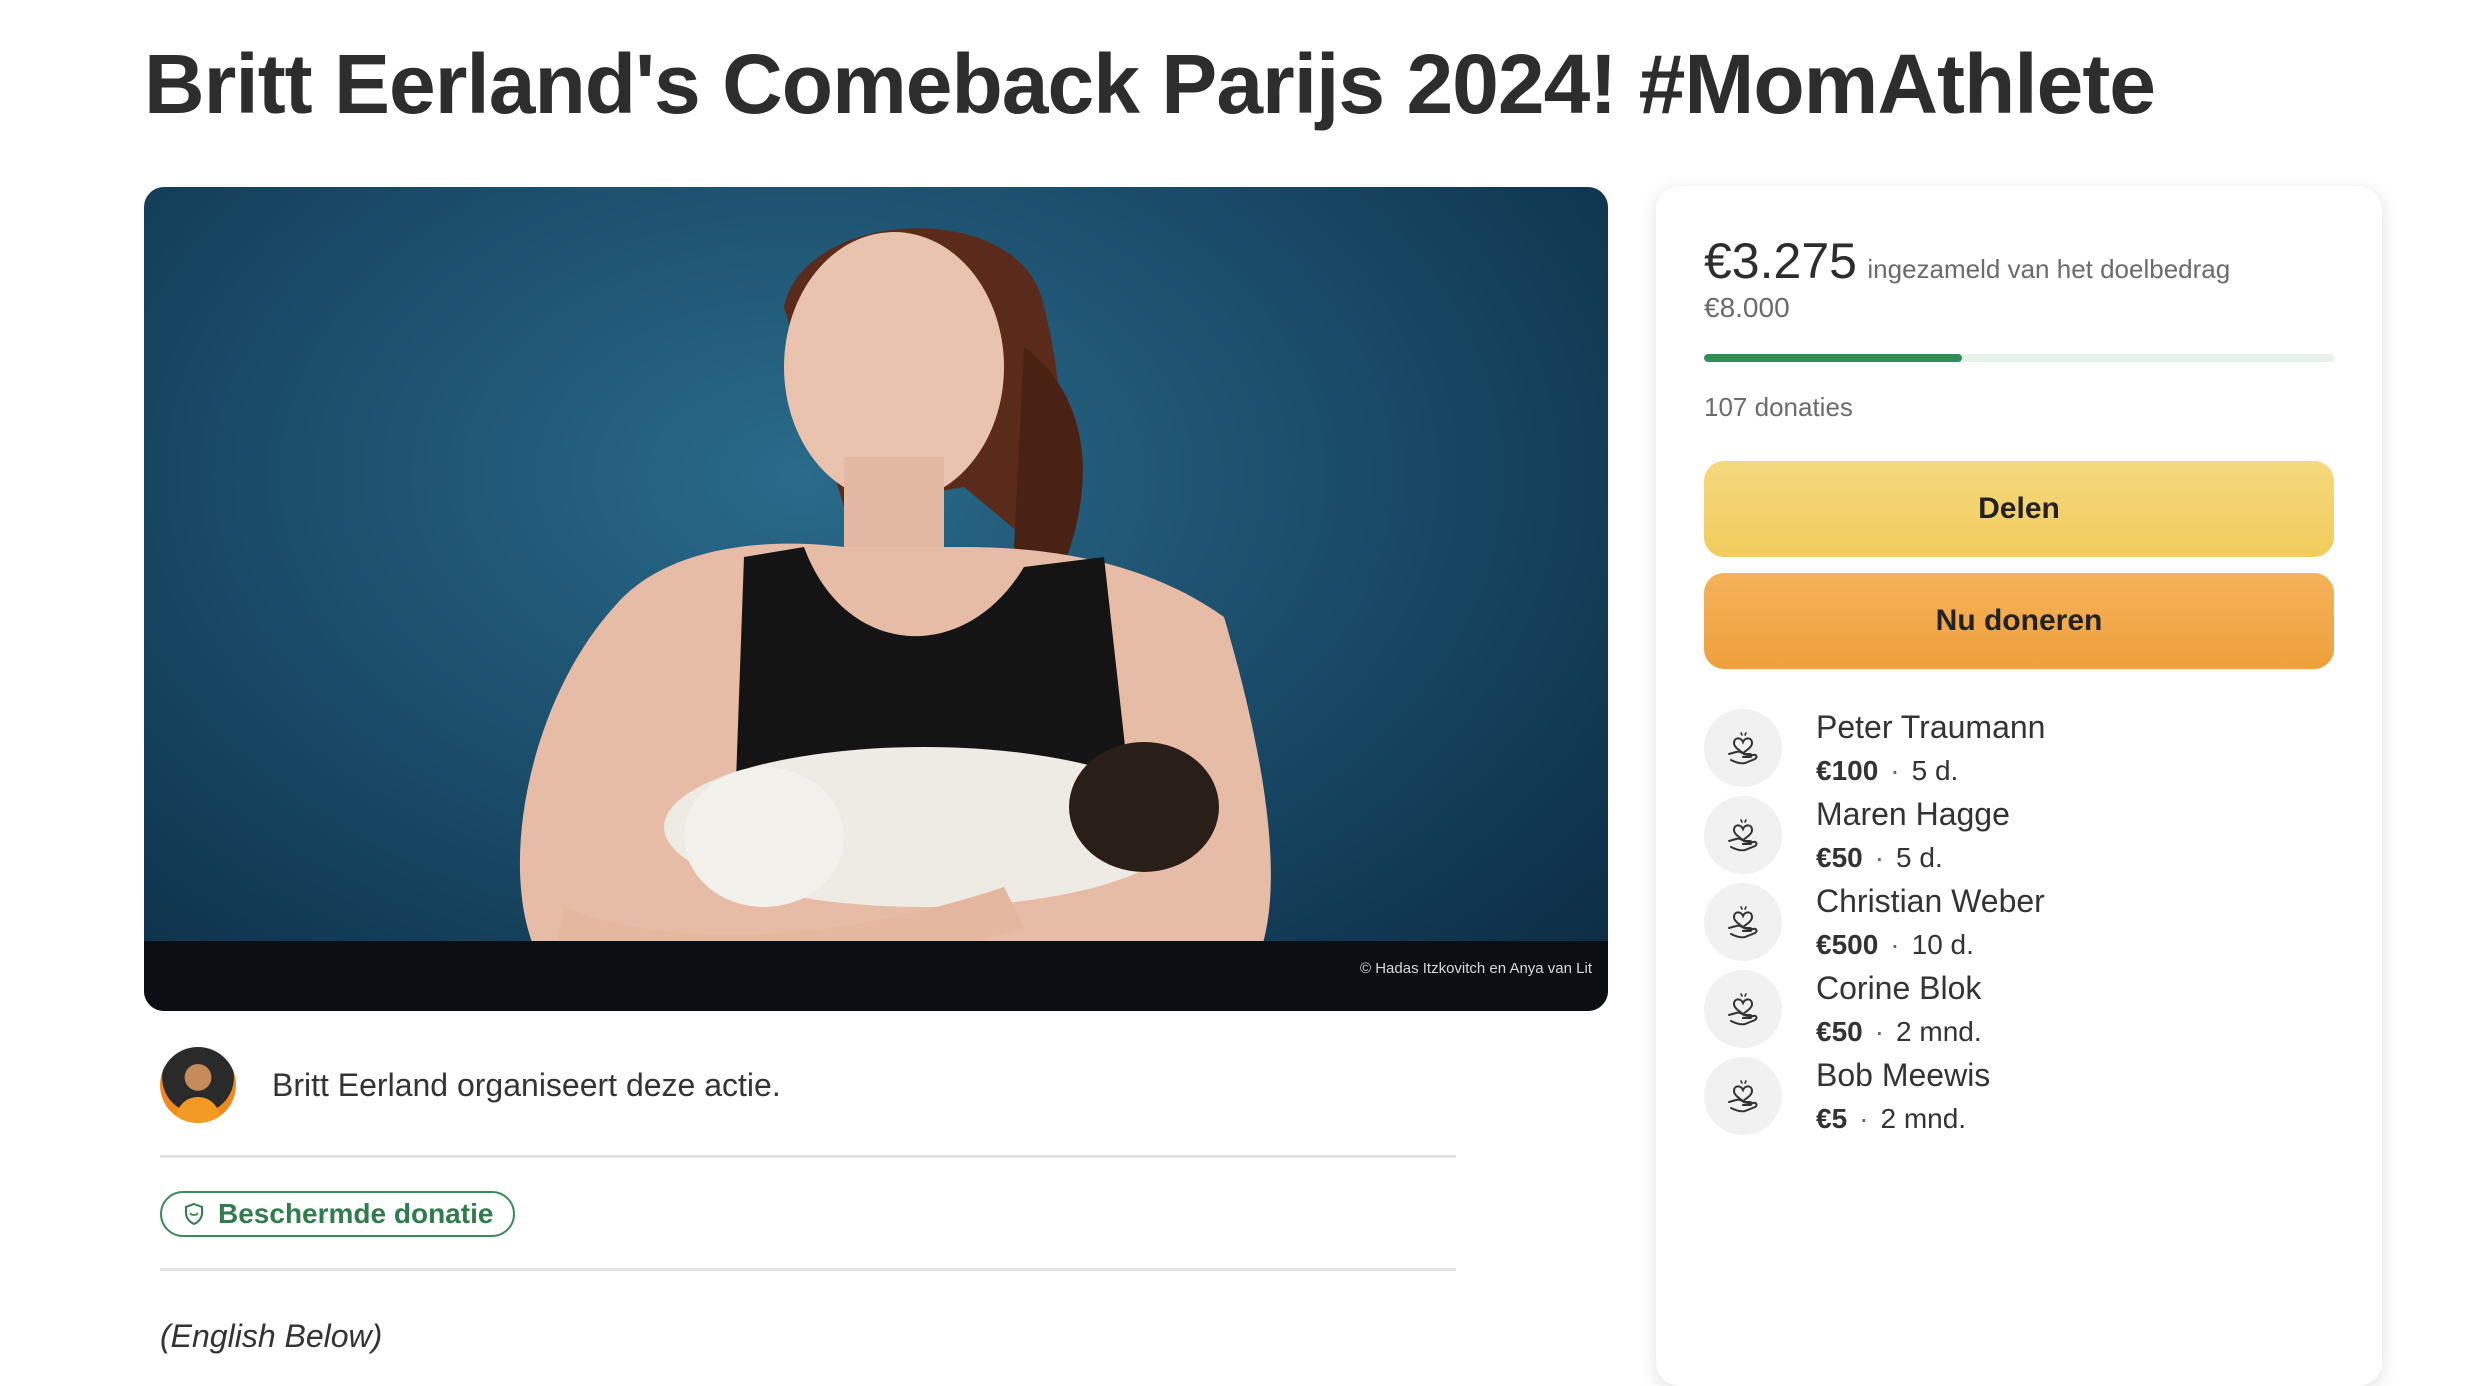 The width and height of the screenshot is (2486, 1386). What do you see at coordinates (2019, 928) in the screenshot?
I see `donor-row: Christian Weber €500 · 10 d.` at bounding box center [2019, 928].